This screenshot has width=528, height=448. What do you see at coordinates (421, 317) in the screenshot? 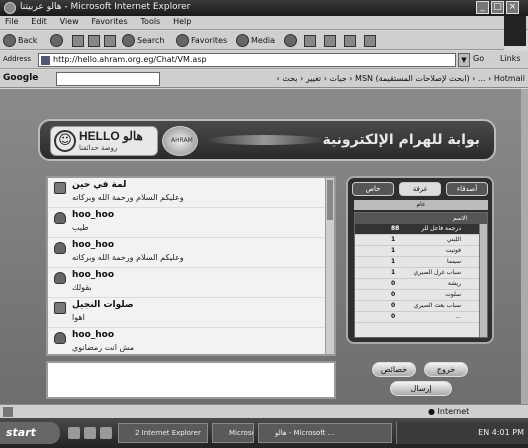
I see `user-list-row: ... 0` at bounding box center [421, 317].